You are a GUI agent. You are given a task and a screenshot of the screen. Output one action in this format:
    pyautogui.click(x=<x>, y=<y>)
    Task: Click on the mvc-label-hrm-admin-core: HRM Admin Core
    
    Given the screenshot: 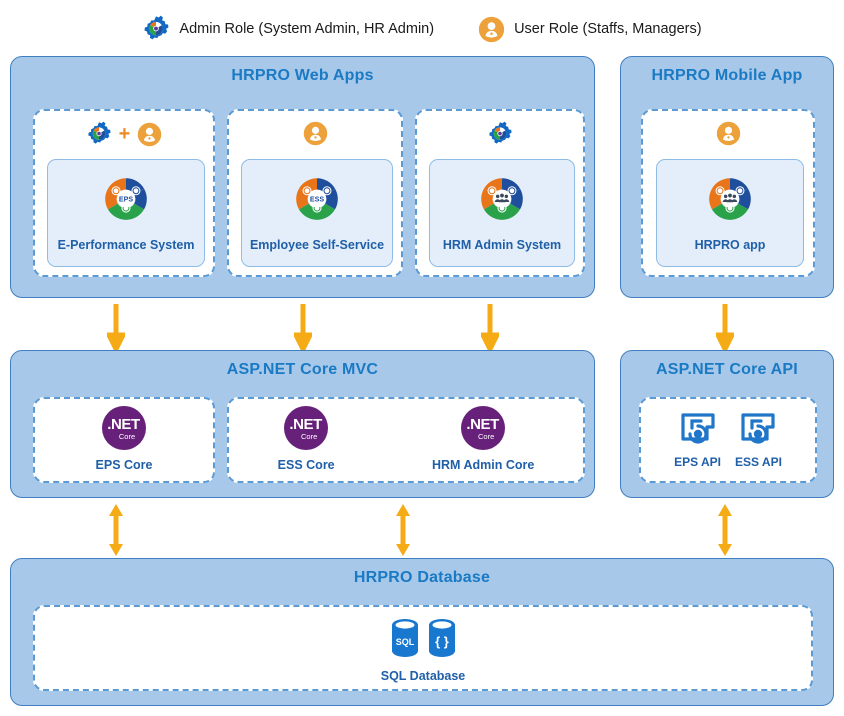 What is the action you would take?
    pyautogui.click(x=483, y=465)
    